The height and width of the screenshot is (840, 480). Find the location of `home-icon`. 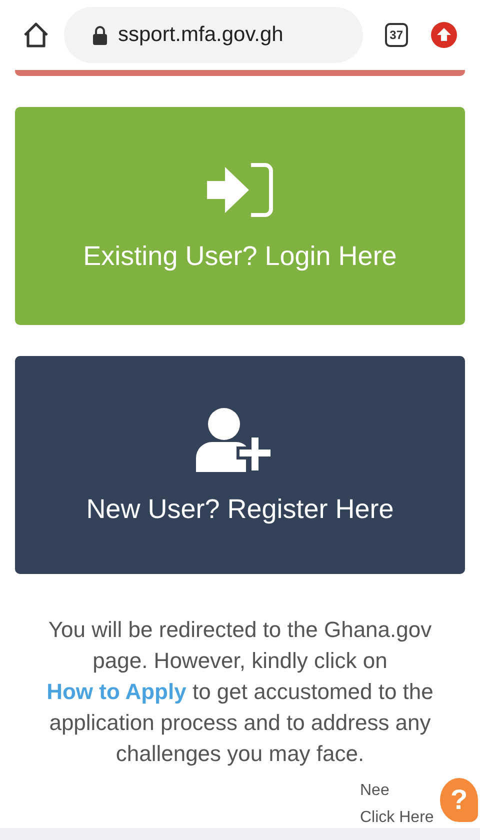

home-icon is located at coordinates (36, 35).